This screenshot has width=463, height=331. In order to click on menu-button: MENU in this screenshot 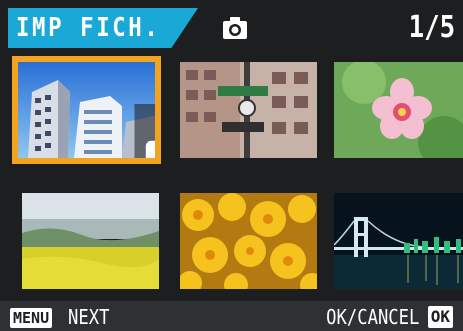, I will do `click(31, 318)`.